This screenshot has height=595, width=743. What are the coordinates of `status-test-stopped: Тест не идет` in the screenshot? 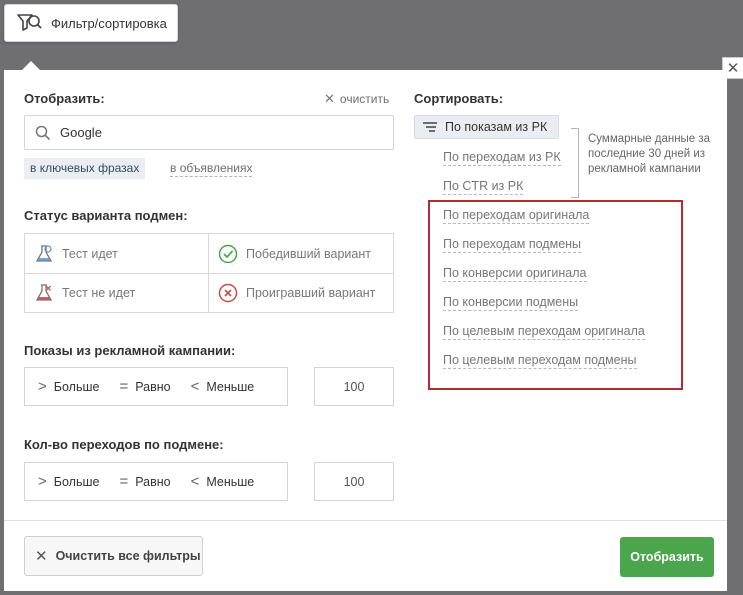 It's located at (117, 292).